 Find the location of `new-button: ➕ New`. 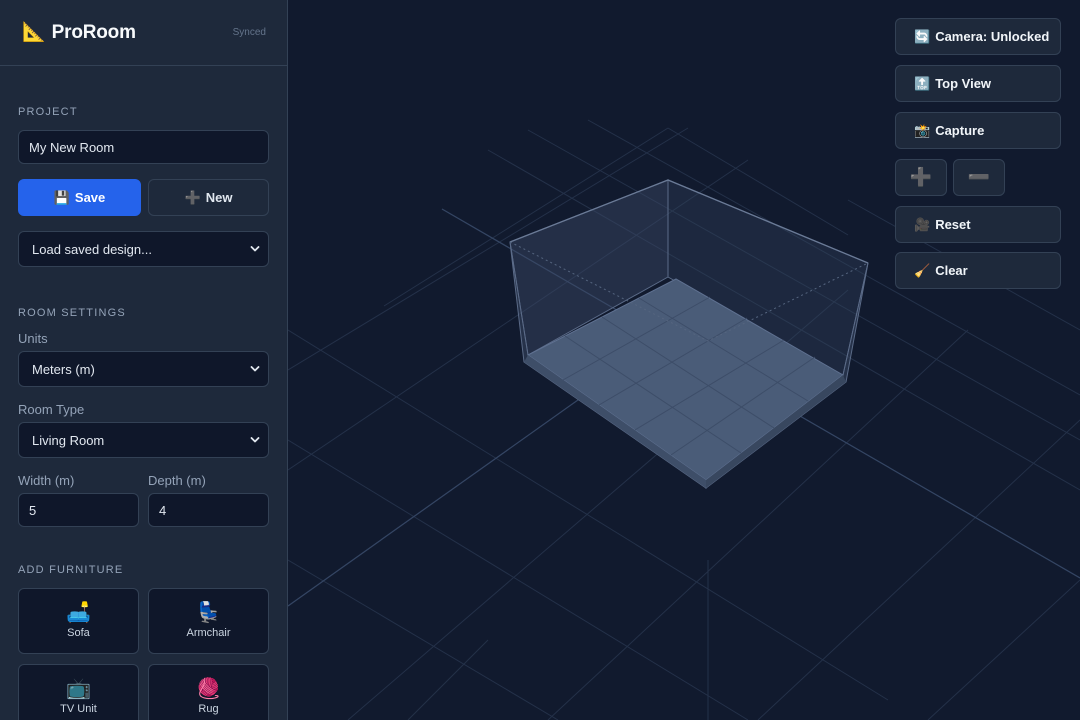

new-button: ➕ New is located at coordinates (208, 197).